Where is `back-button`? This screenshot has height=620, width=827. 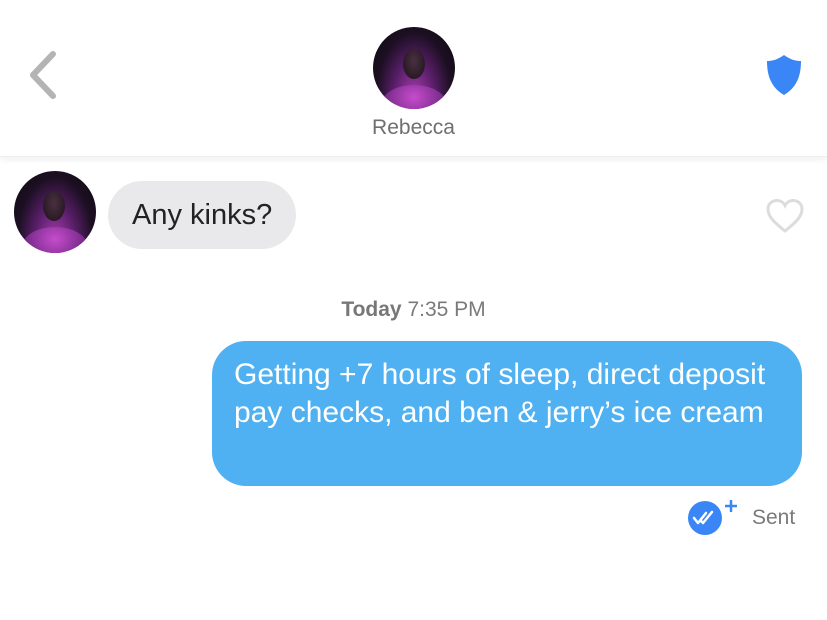
back-button is located at coordinates (44, 75).